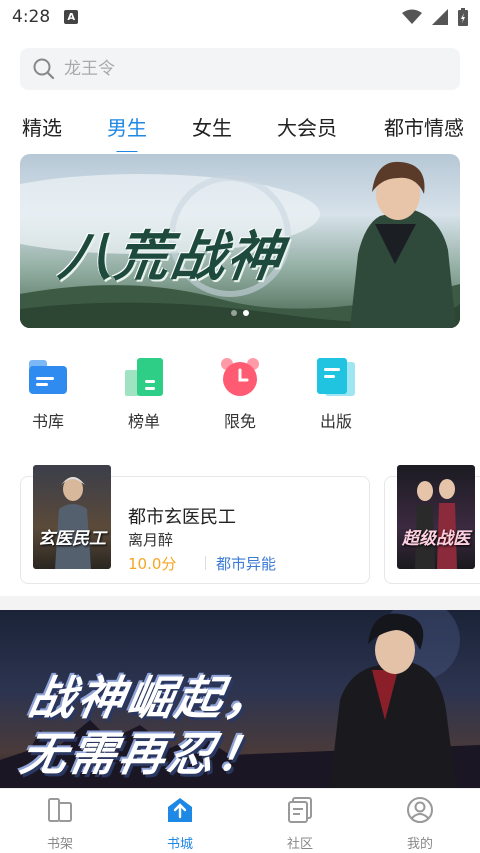 This screenshot has width=480, height=853. I want to click on banner-title: 八荒战神, so click(171, 256).